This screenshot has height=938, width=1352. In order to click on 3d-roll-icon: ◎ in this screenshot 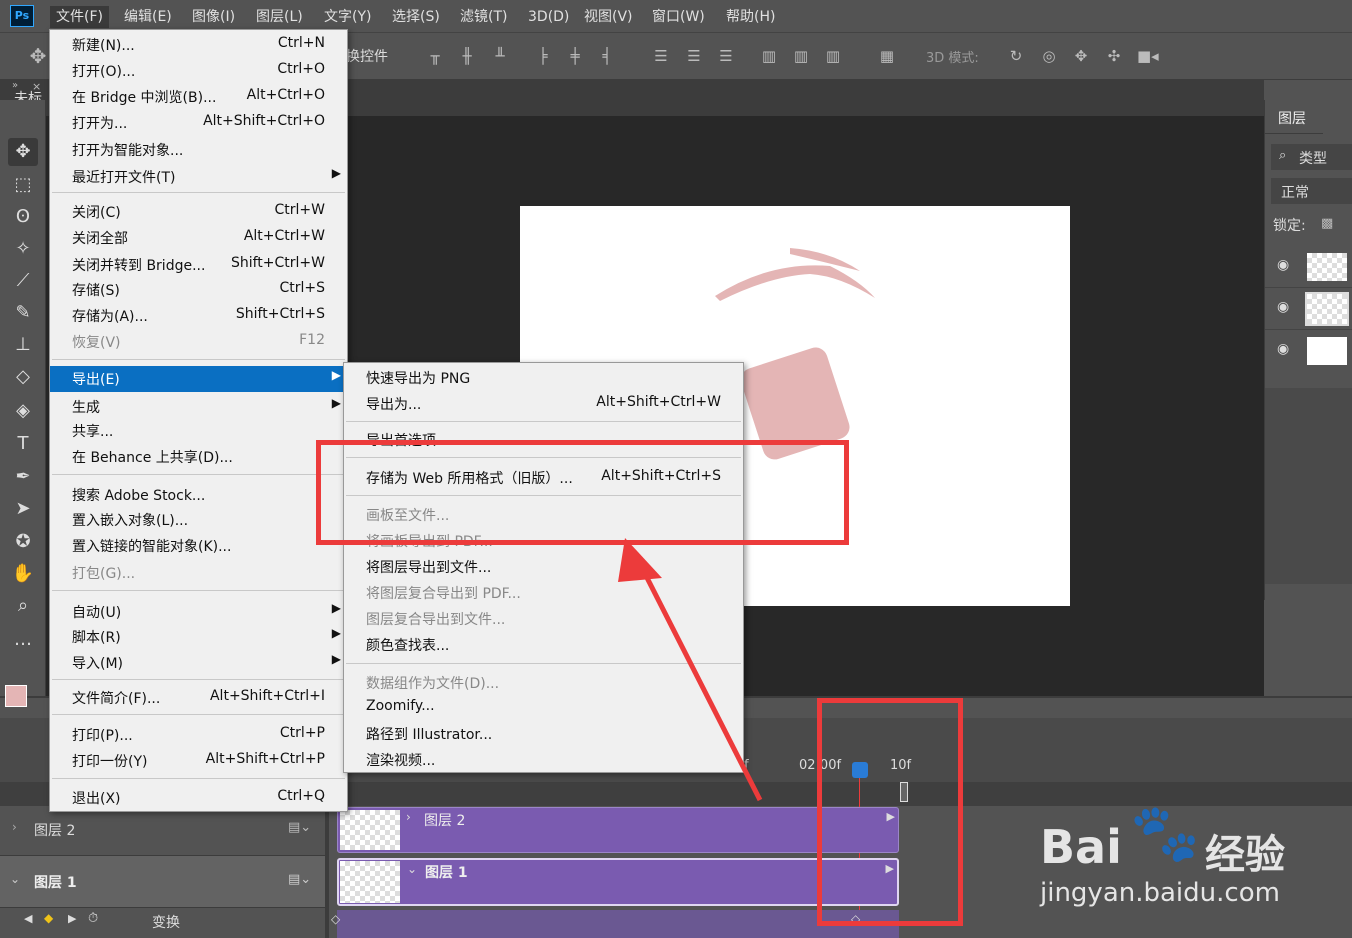, I will do `click(1049, 56)`.